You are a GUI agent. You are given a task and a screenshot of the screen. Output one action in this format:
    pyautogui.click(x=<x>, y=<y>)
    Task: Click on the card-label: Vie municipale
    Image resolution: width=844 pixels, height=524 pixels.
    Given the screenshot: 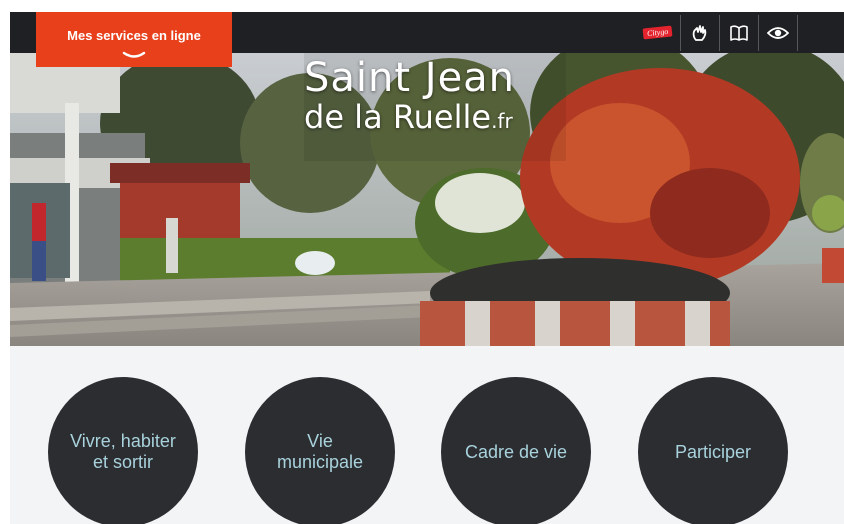 What is the action you would take?
    pyautogui.click(x=320, y=451)
    